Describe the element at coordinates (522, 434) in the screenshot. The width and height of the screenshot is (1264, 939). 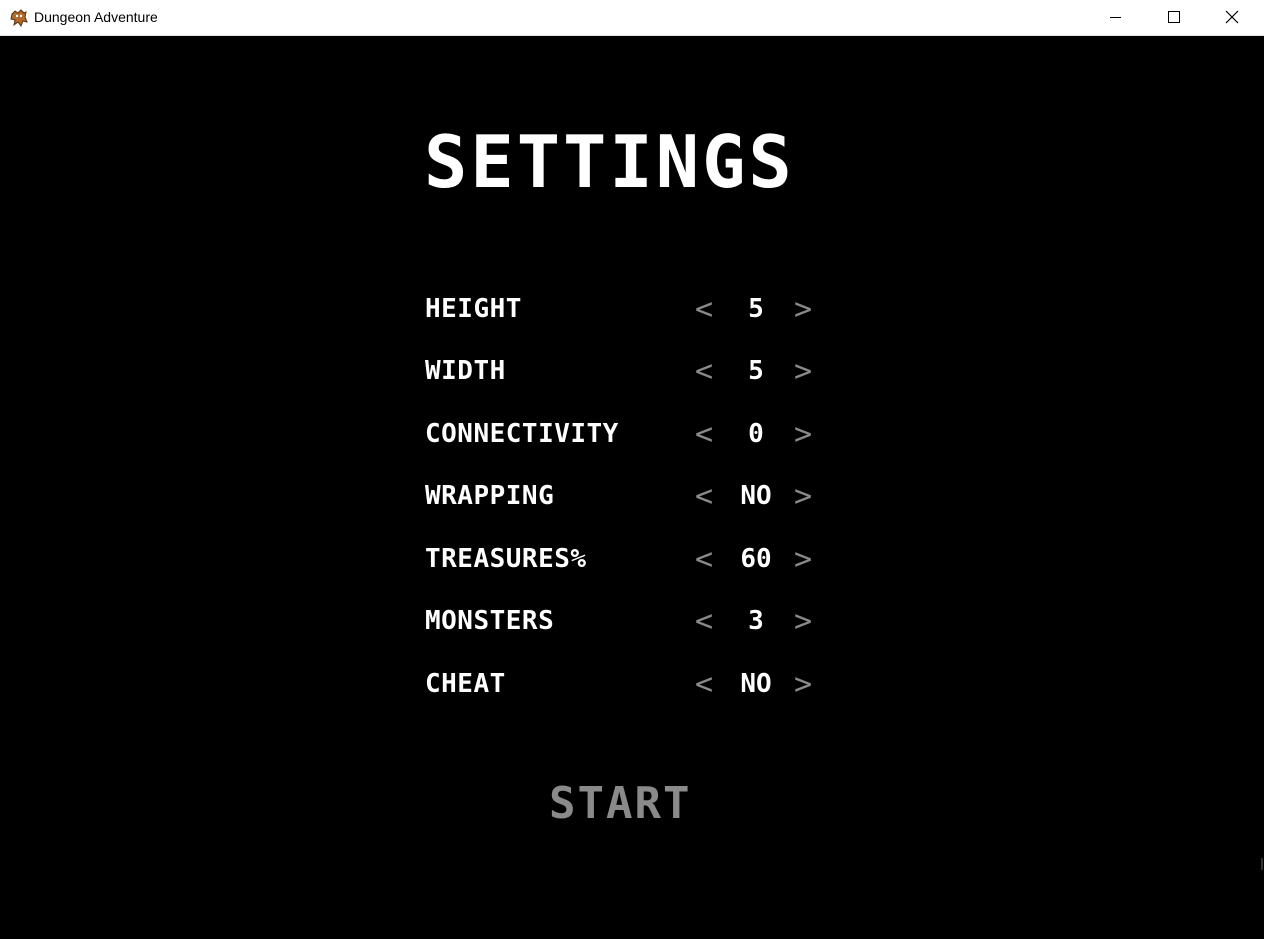
I see `setting-label: CONNECTIVITY` at that location.